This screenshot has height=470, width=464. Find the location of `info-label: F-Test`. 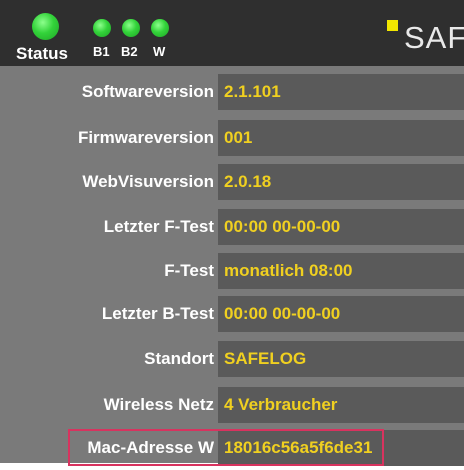

info-label: F-Test is located at coordinates (189, 270).